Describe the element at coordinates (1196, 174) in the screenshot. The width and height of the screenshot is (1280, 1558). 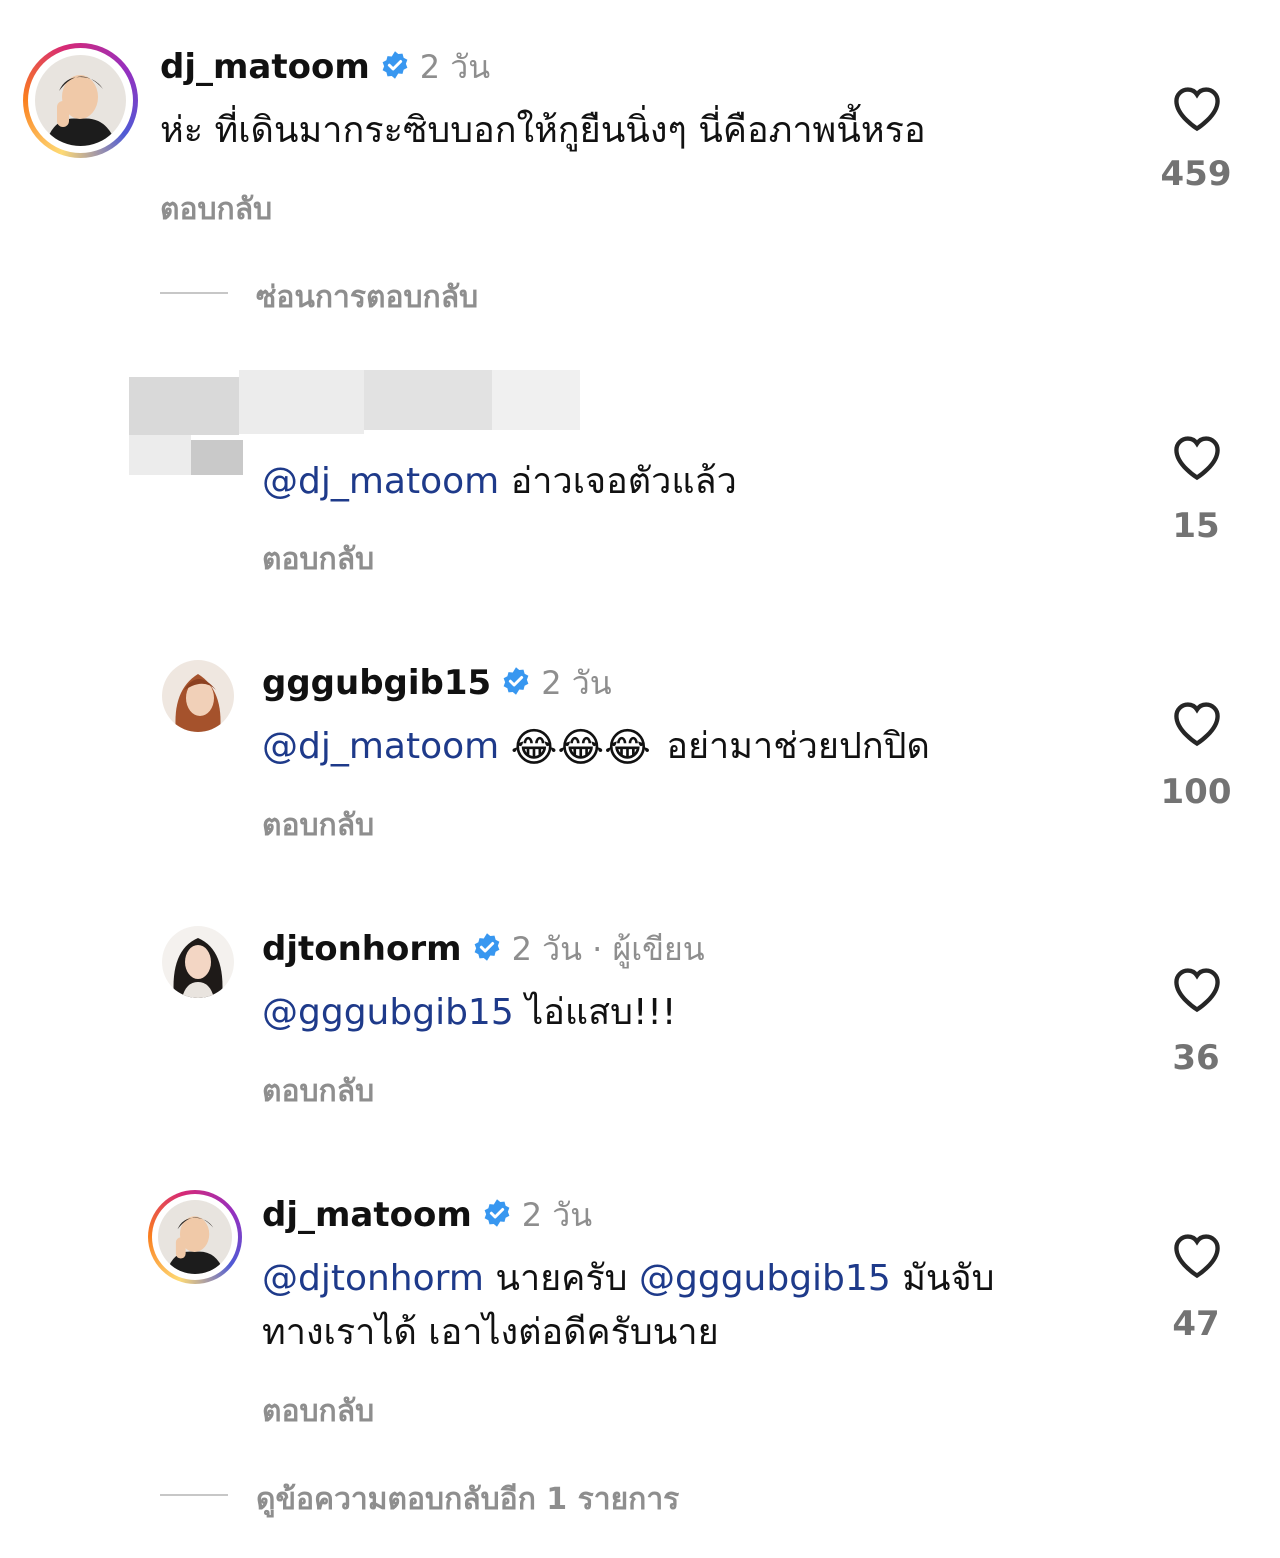
I see `like-count: 459` at that location.